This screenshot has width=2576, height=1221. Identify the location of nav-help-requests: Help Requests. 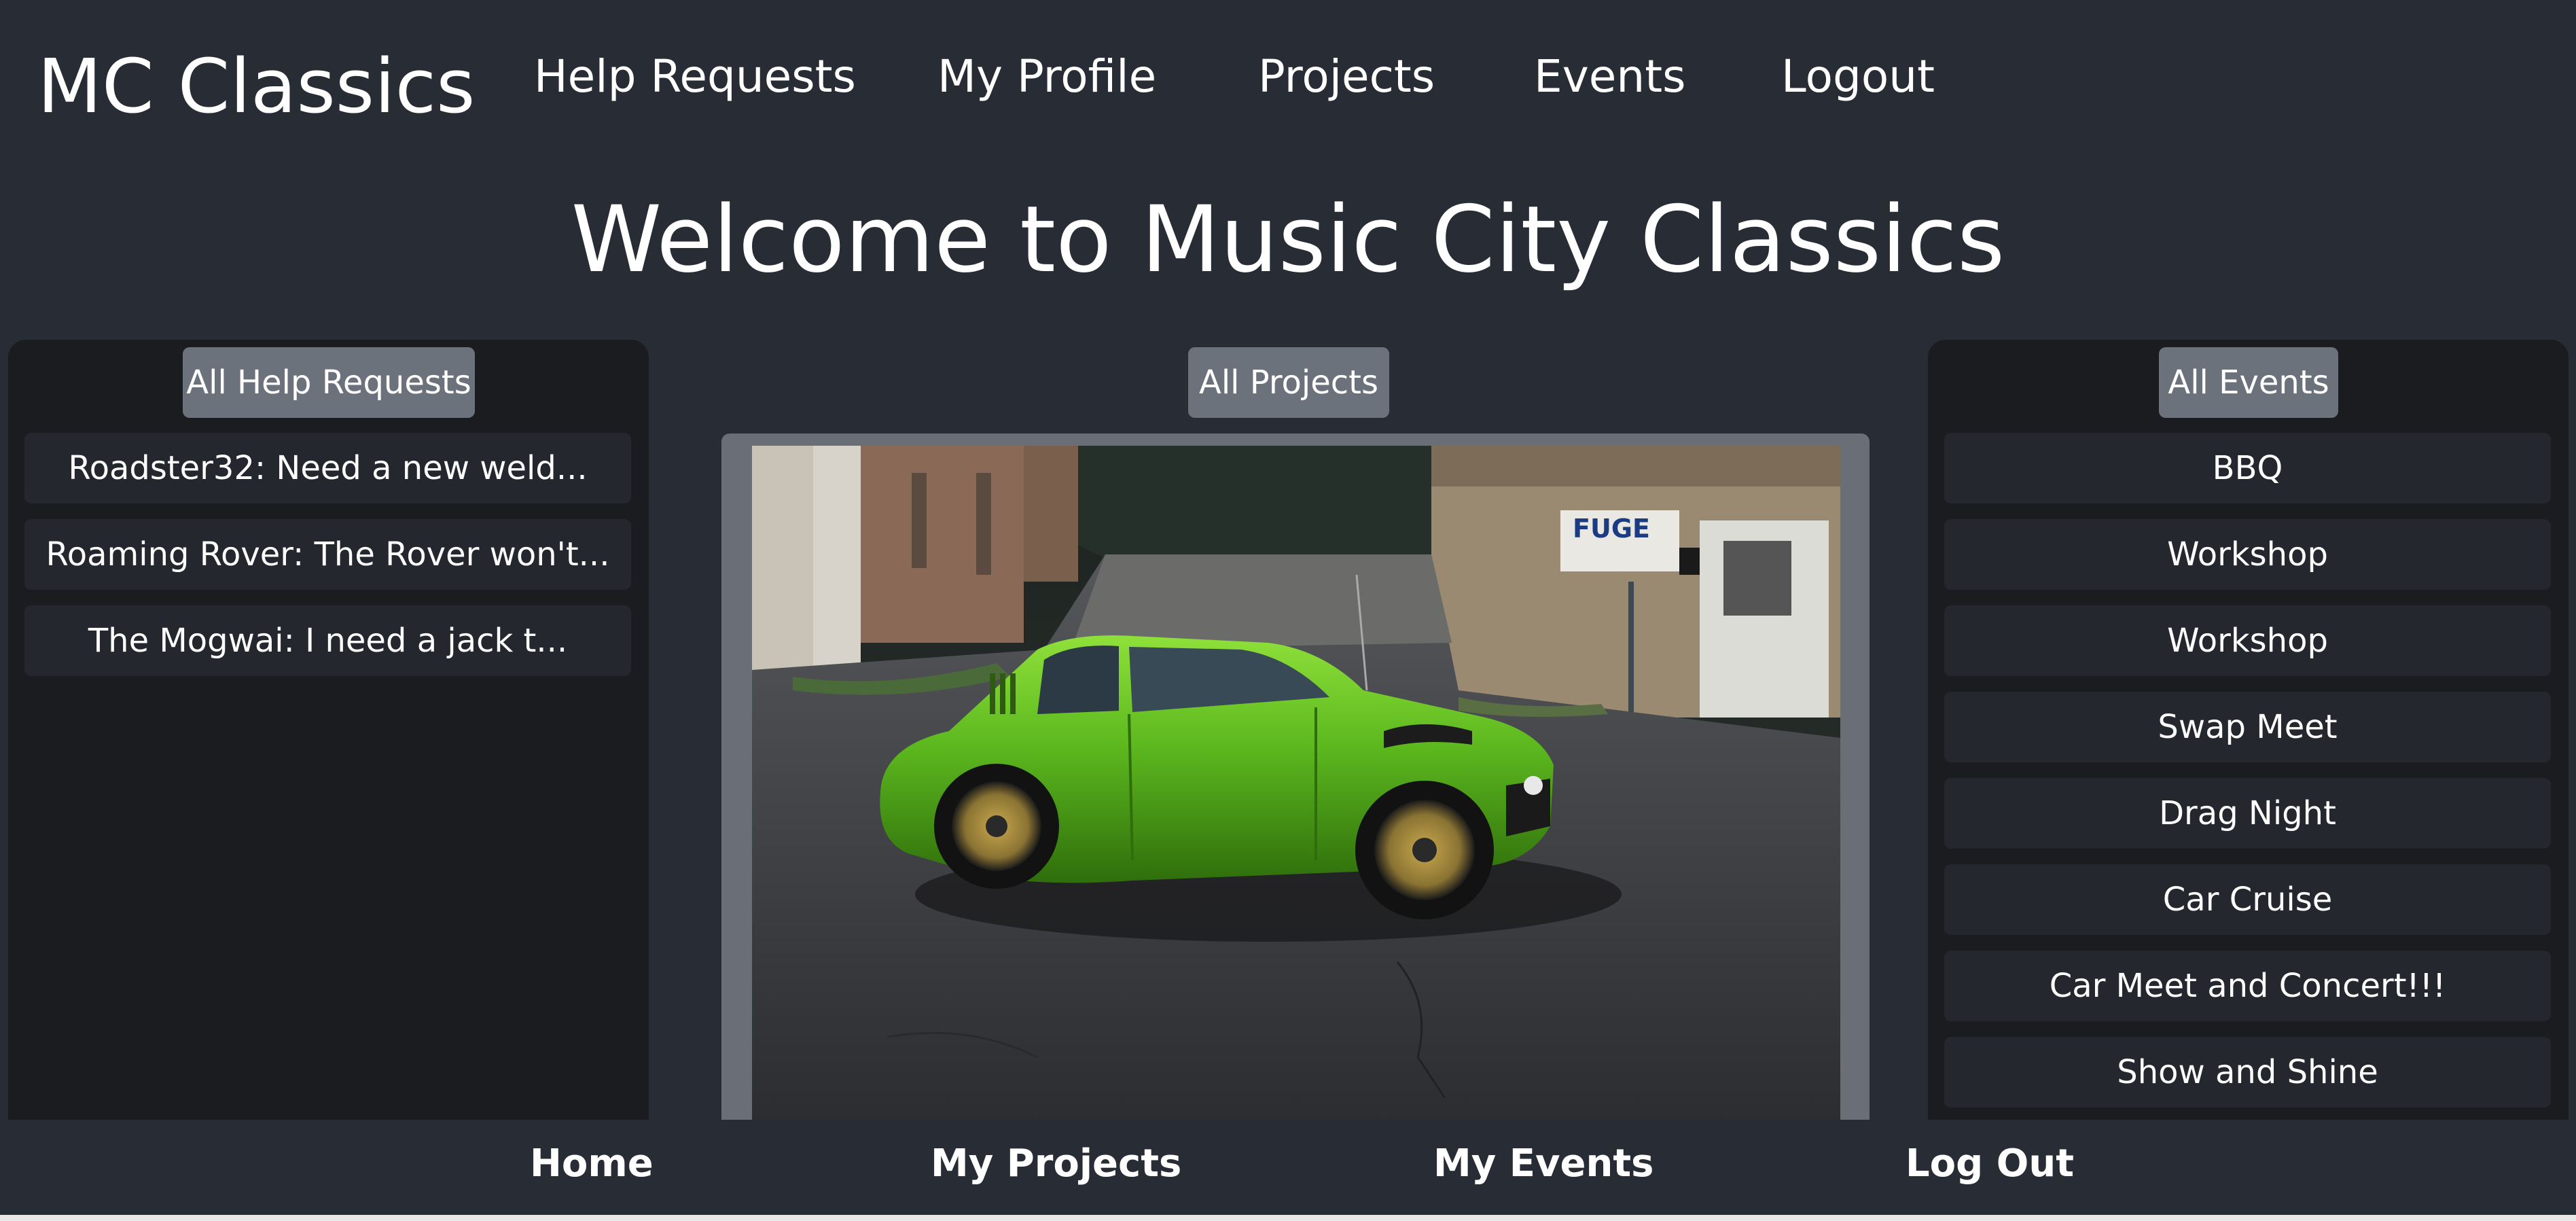
(695, 76).